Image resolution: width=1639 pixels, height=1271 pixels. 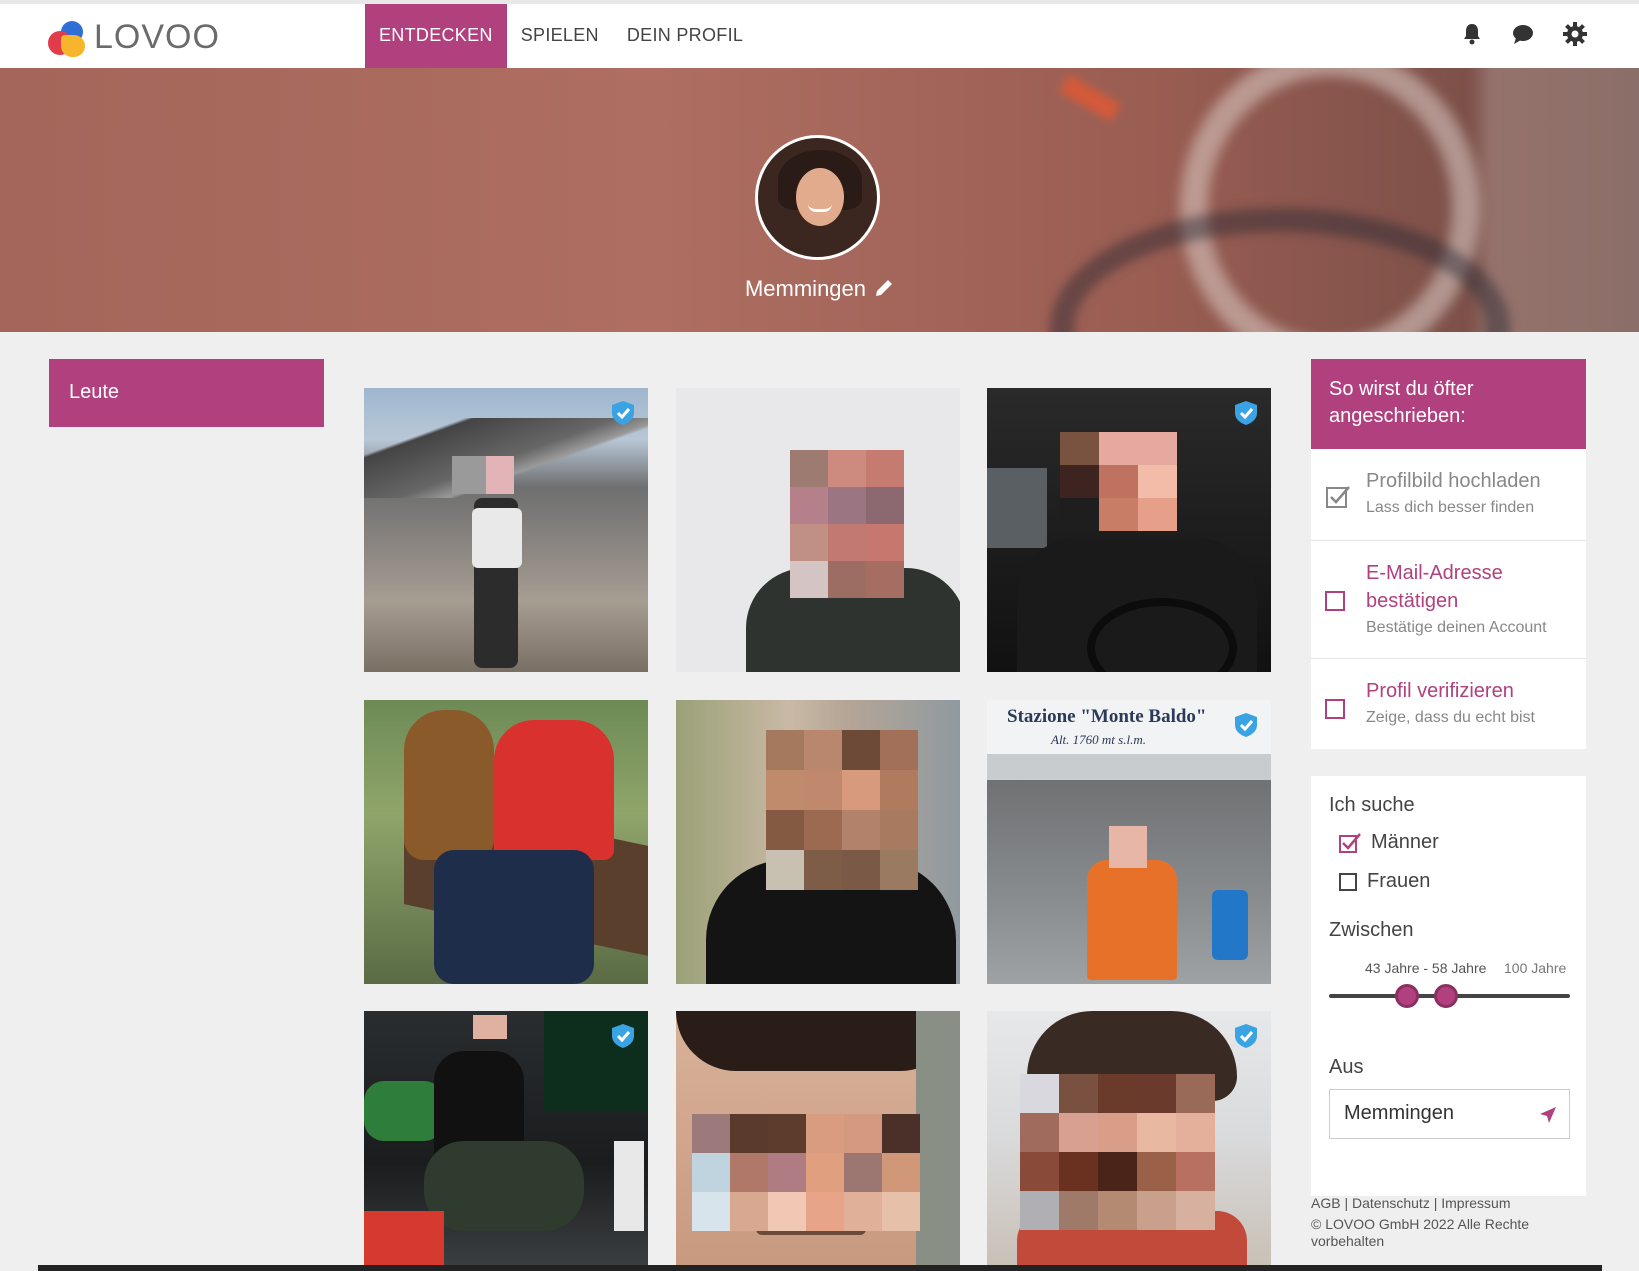 I want to click on tip-title: Profilbild hochladen, so click(x=1453, y=481).